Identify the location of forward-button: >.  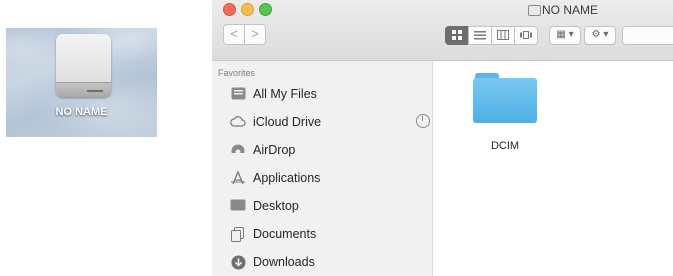
(255, 34).